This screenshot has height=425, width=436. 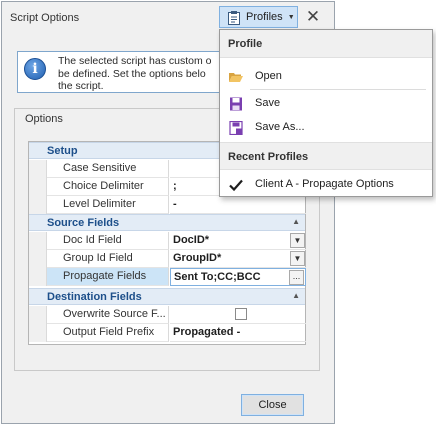 I want to click on row-group-id-field: Group Id Field GroupID* ▼, so click(x=167, y=259).